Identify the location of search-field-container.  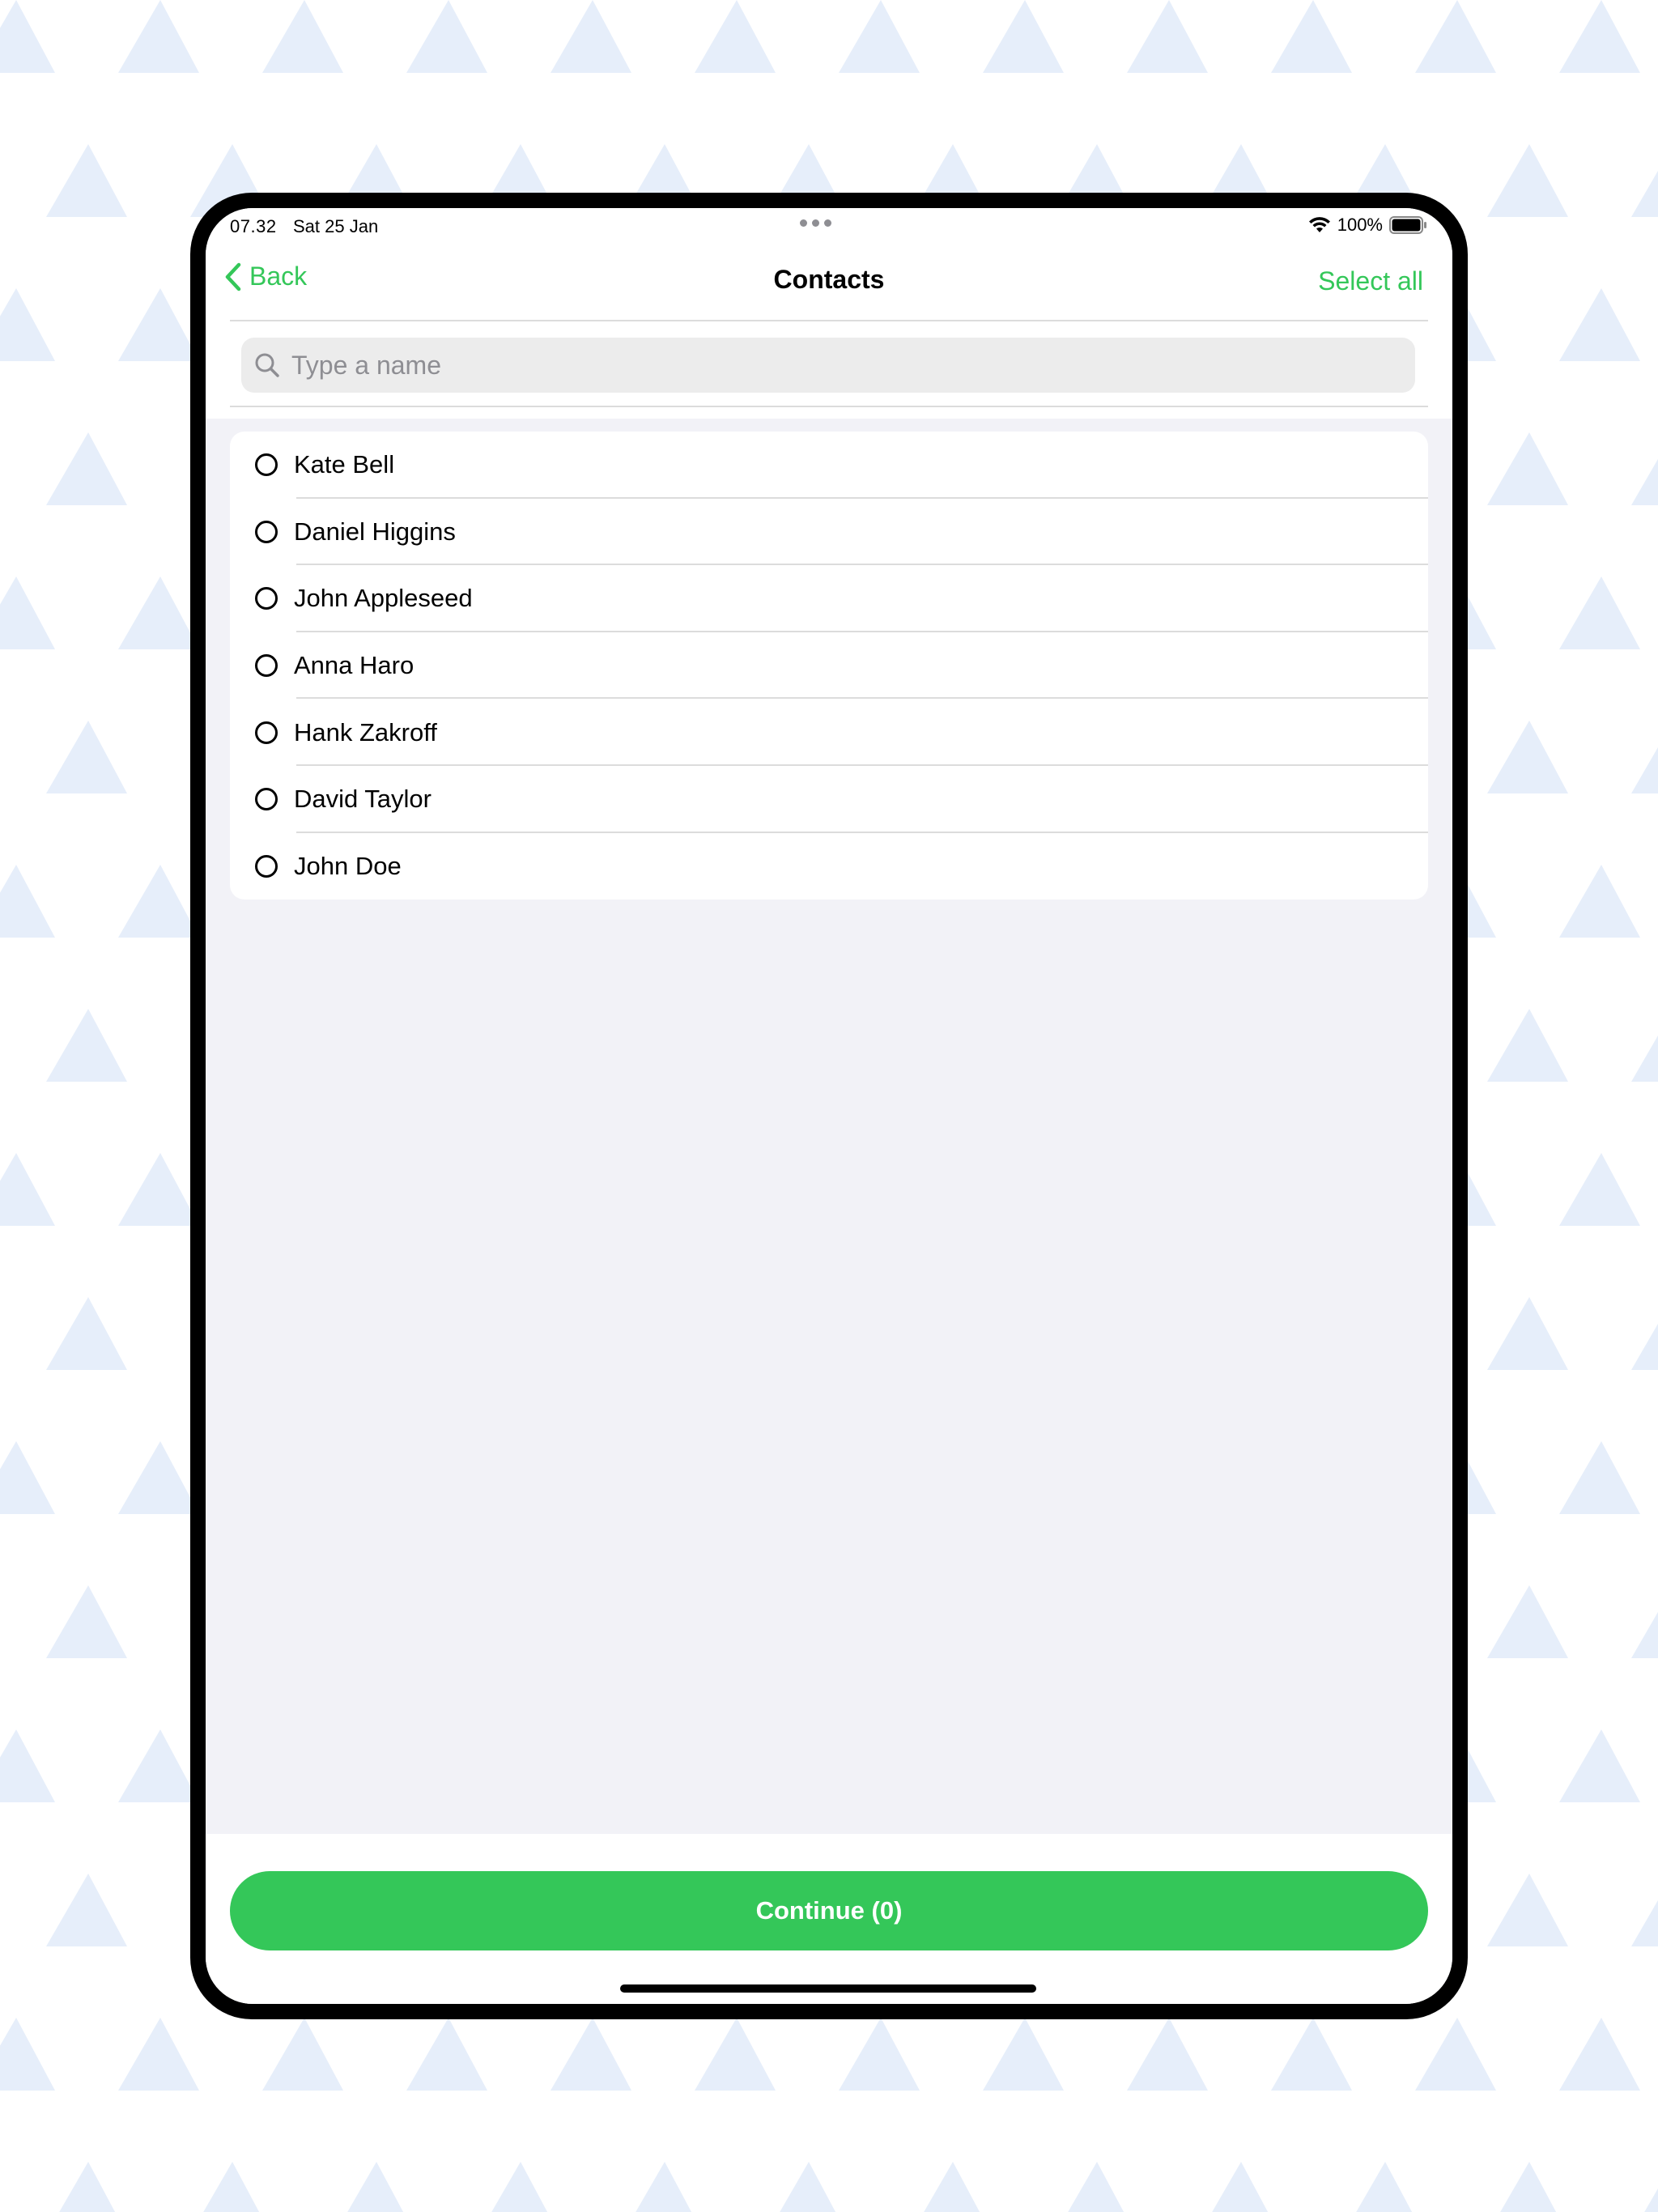
(828, 366).